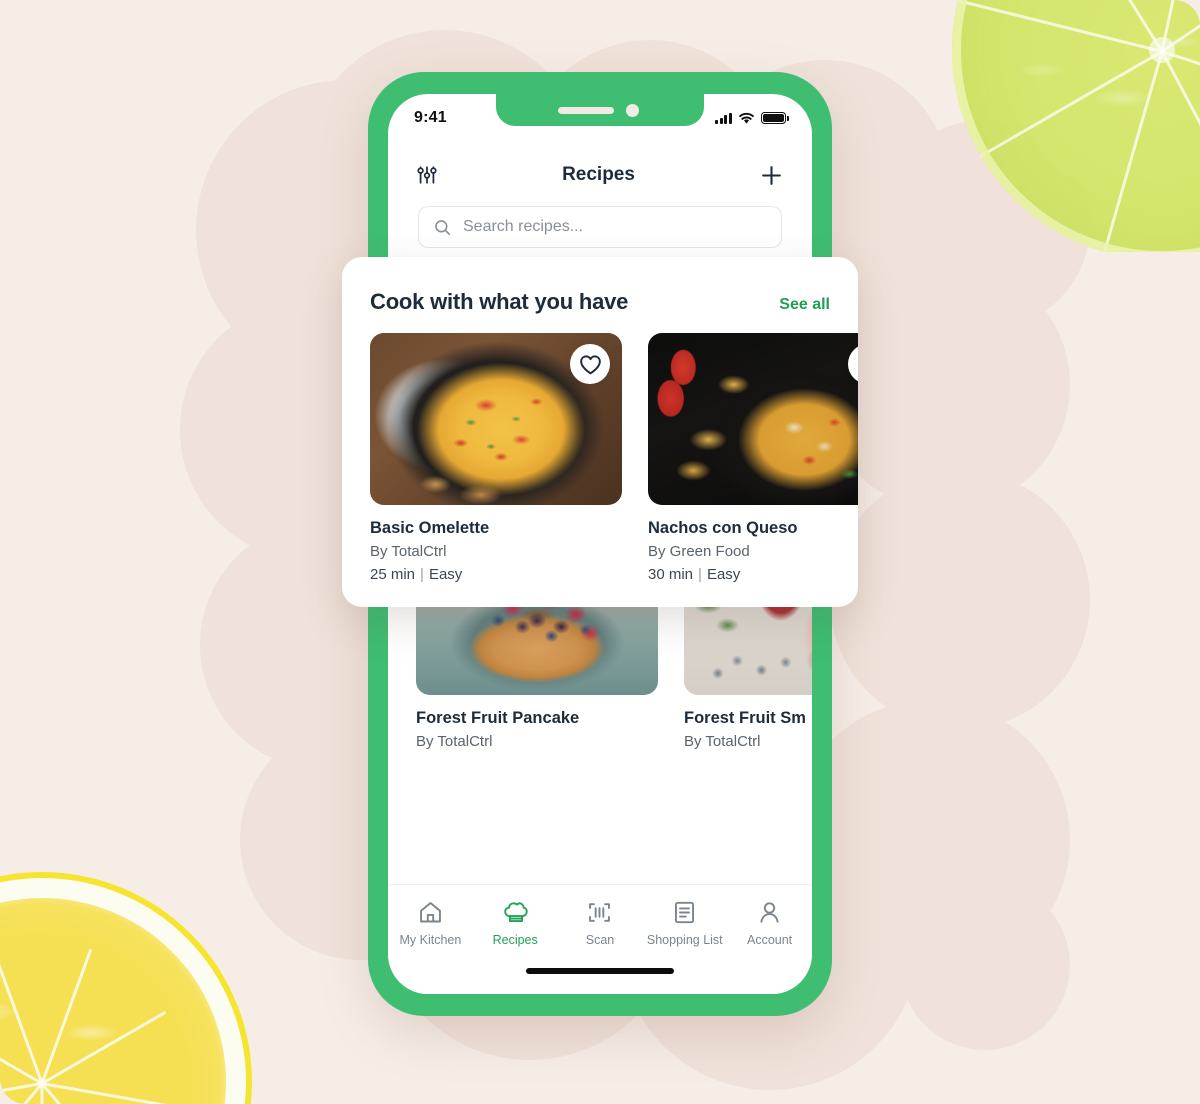 The width and height of the screenshot is (1200, 1104). I want to click on status-bar: 9:41, so click(600, 118).